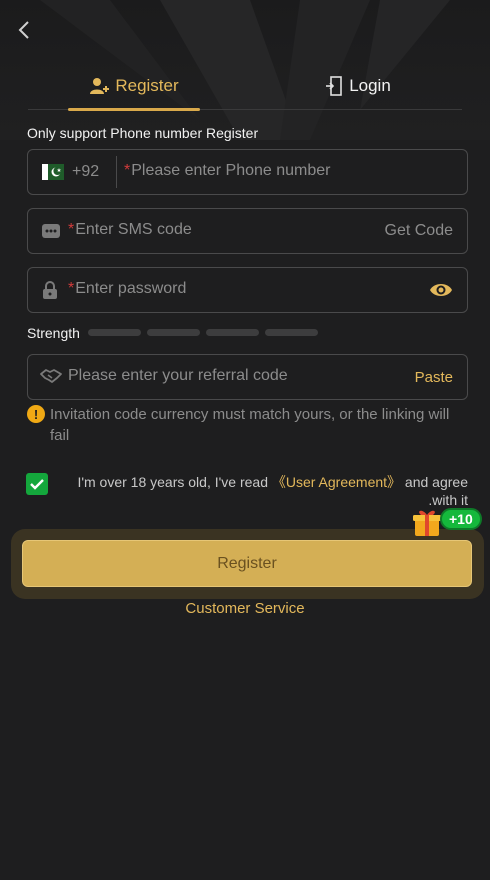 The width and height of the screenshot is (490, 880). What do you see at coordinates (100, 86) in the screenshot?
I see `user-add-icon` at bounding box center [100, 86].